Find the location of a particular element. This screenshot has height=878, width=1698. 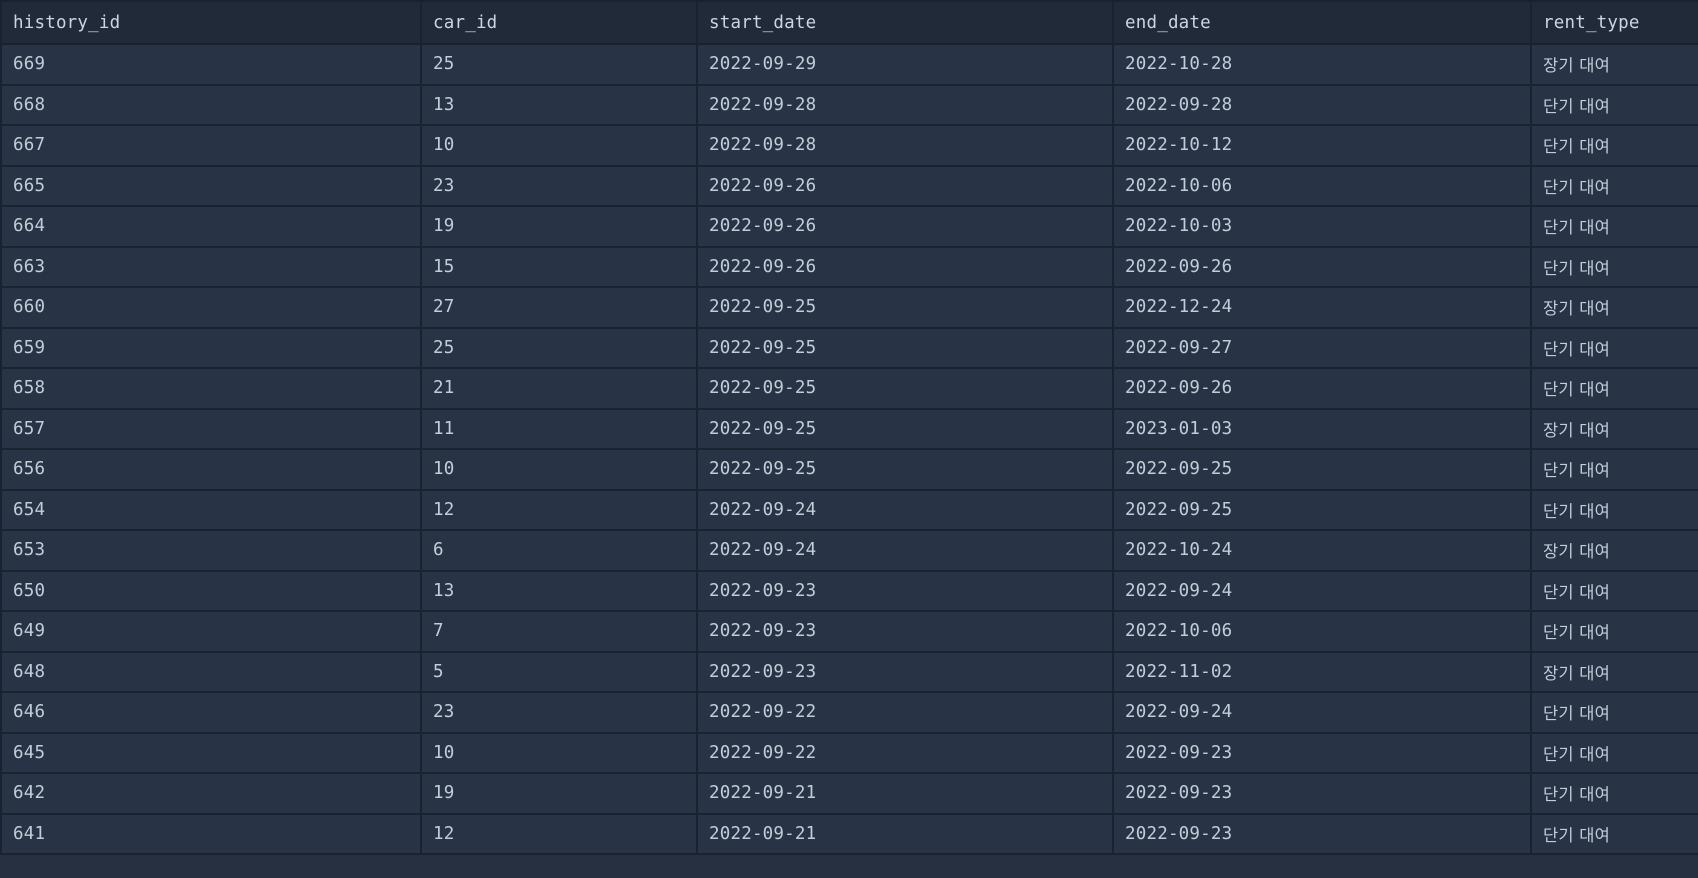

table-row: 653 6 2022-09-24 2022-10-24 장기 대여 is located at coordinates (849, 551).